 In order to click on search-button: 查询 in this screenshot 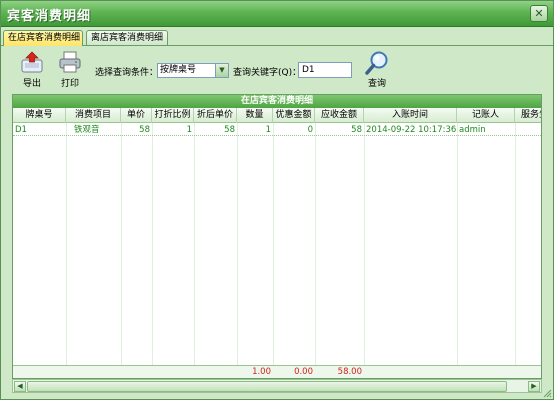, I will do `click(377, 70)`.